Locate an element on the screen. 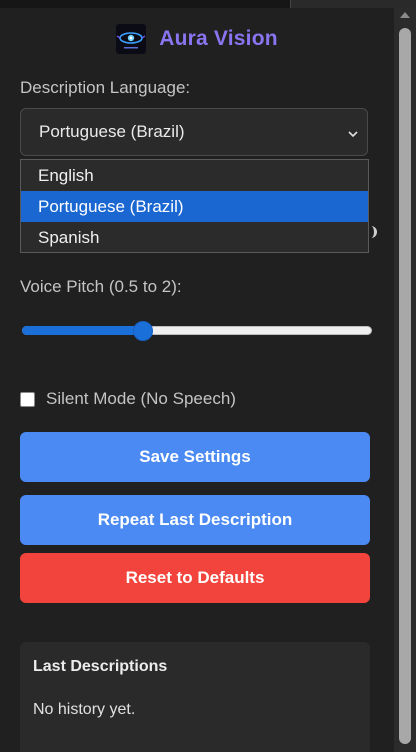 Image resolution: width=416 pixels, height=752 pixels. silent-mode-row: Silent Mode (No Speech) is located at coordinates (128, 399).